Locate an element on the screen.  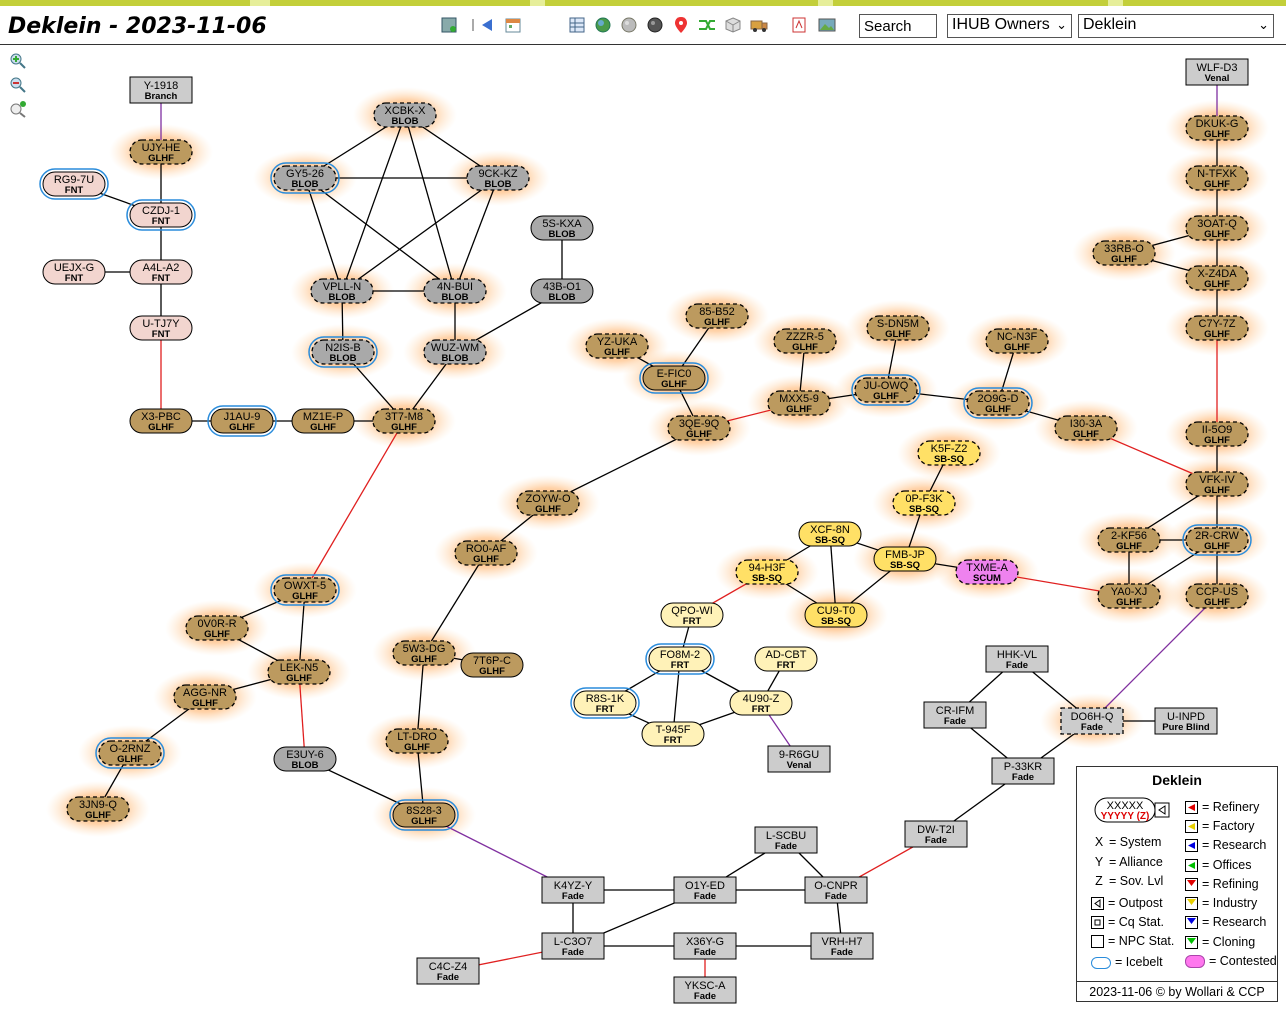
system-node-O-CNPR: O-CNPRFade is located at coordinates (836, 890).